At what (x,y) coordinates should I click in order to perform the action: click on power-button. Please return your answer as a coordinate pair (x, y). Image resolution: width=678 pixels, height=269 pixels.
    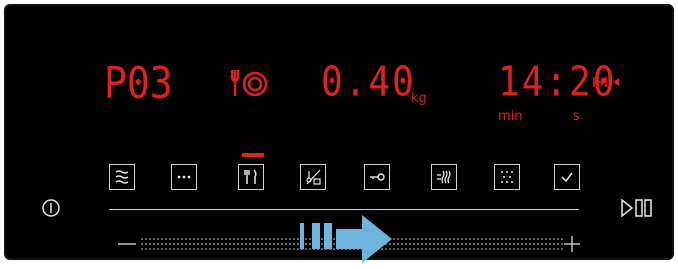
    Looking at the image, I should click on (51, 210).